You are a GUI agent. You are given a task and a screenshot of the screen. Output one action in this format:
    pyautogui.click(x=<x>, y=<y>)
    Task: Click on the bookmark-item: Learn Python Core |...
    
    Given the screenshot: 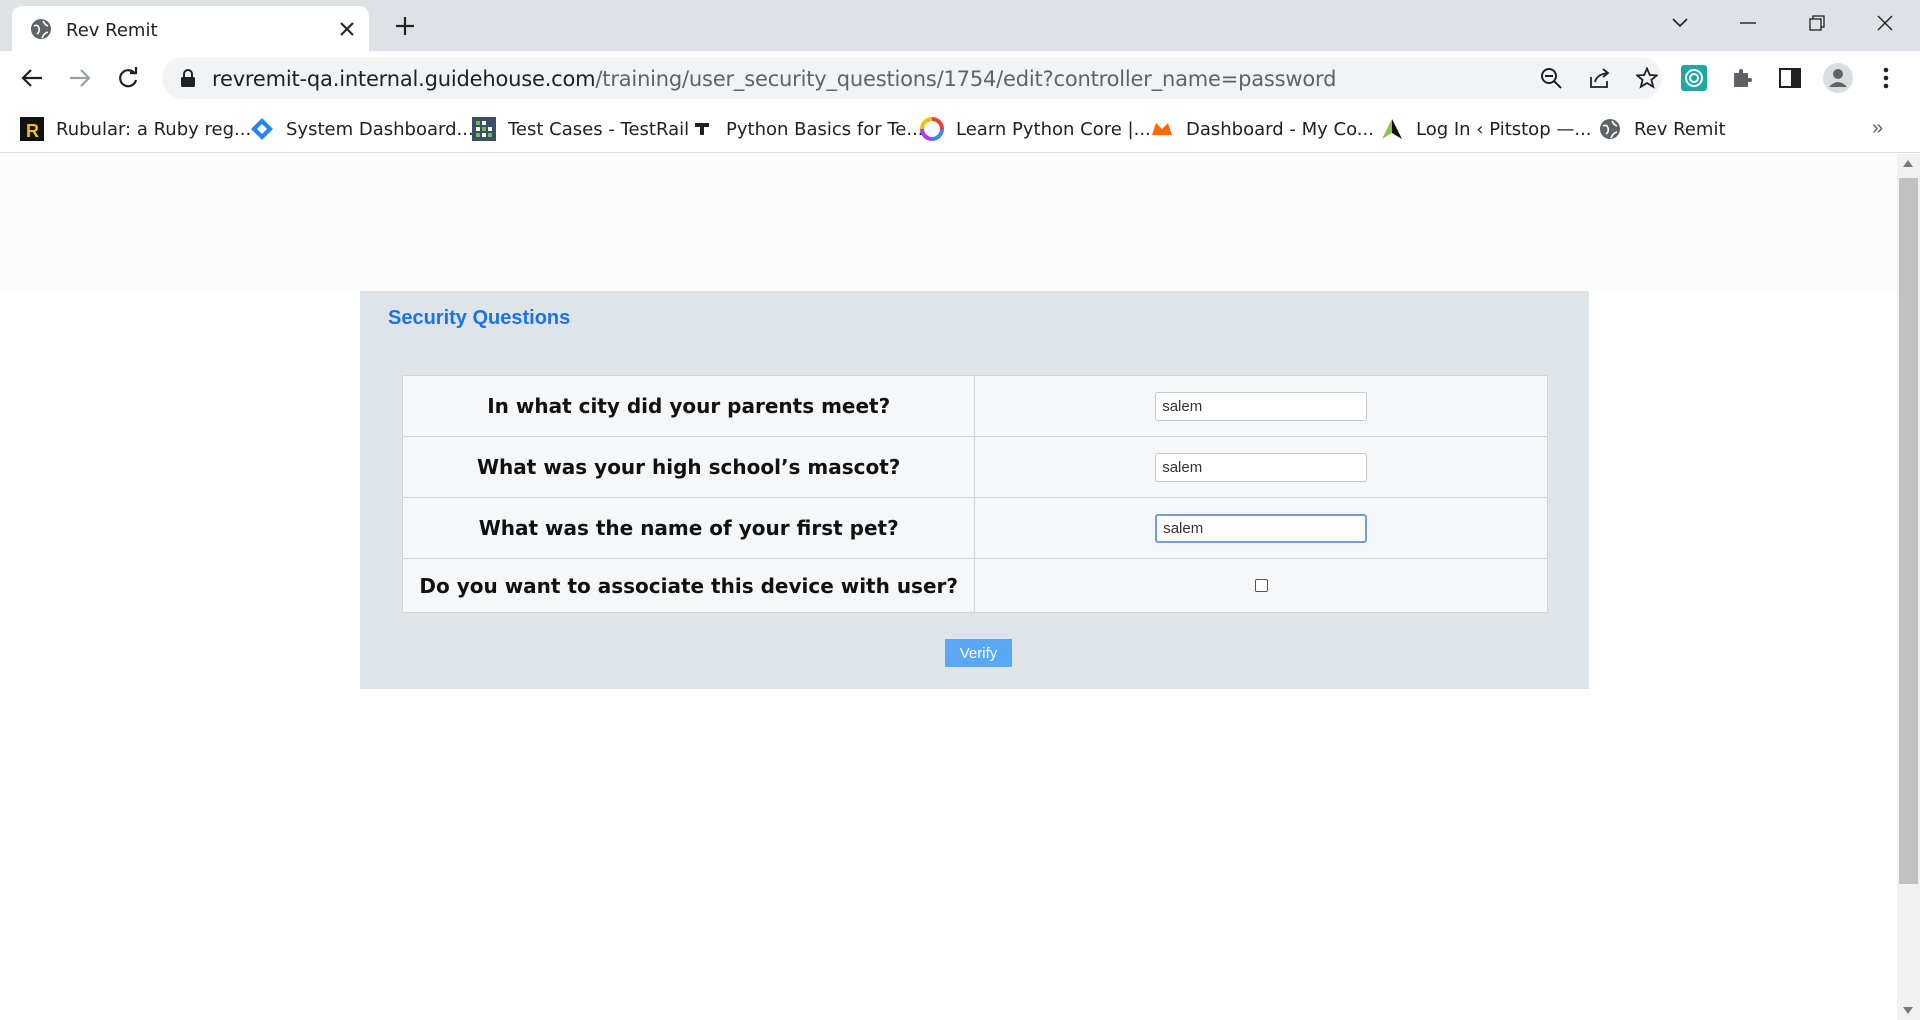 What is the action you would take?
    pyautogui.click(x=1035, y=129)
    